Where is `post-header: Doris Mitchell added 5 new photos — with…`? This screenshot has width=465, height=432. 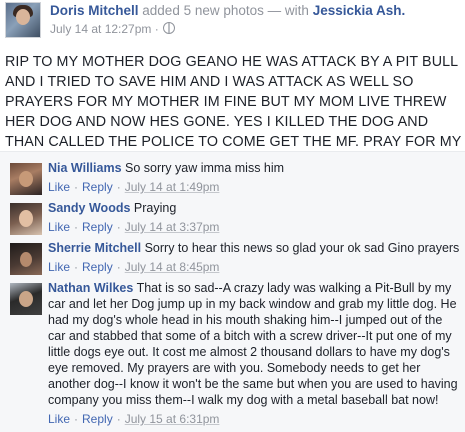
post-header: Doris Mitchell added 5 new photos — with… is located at coordinates (232, 19).